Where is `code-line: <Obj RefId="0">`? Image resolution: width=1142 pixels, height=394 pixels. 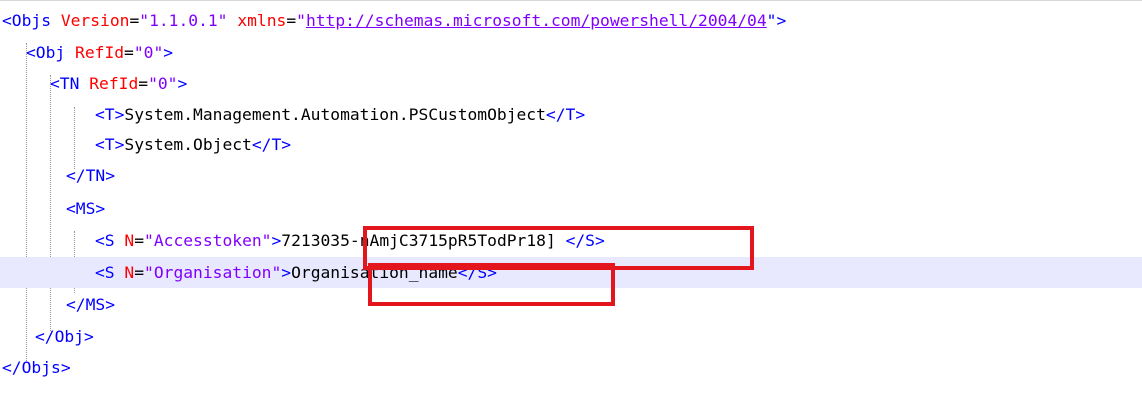 code-line: <Obj RefId="0"> is located at coordinates (584, 52).